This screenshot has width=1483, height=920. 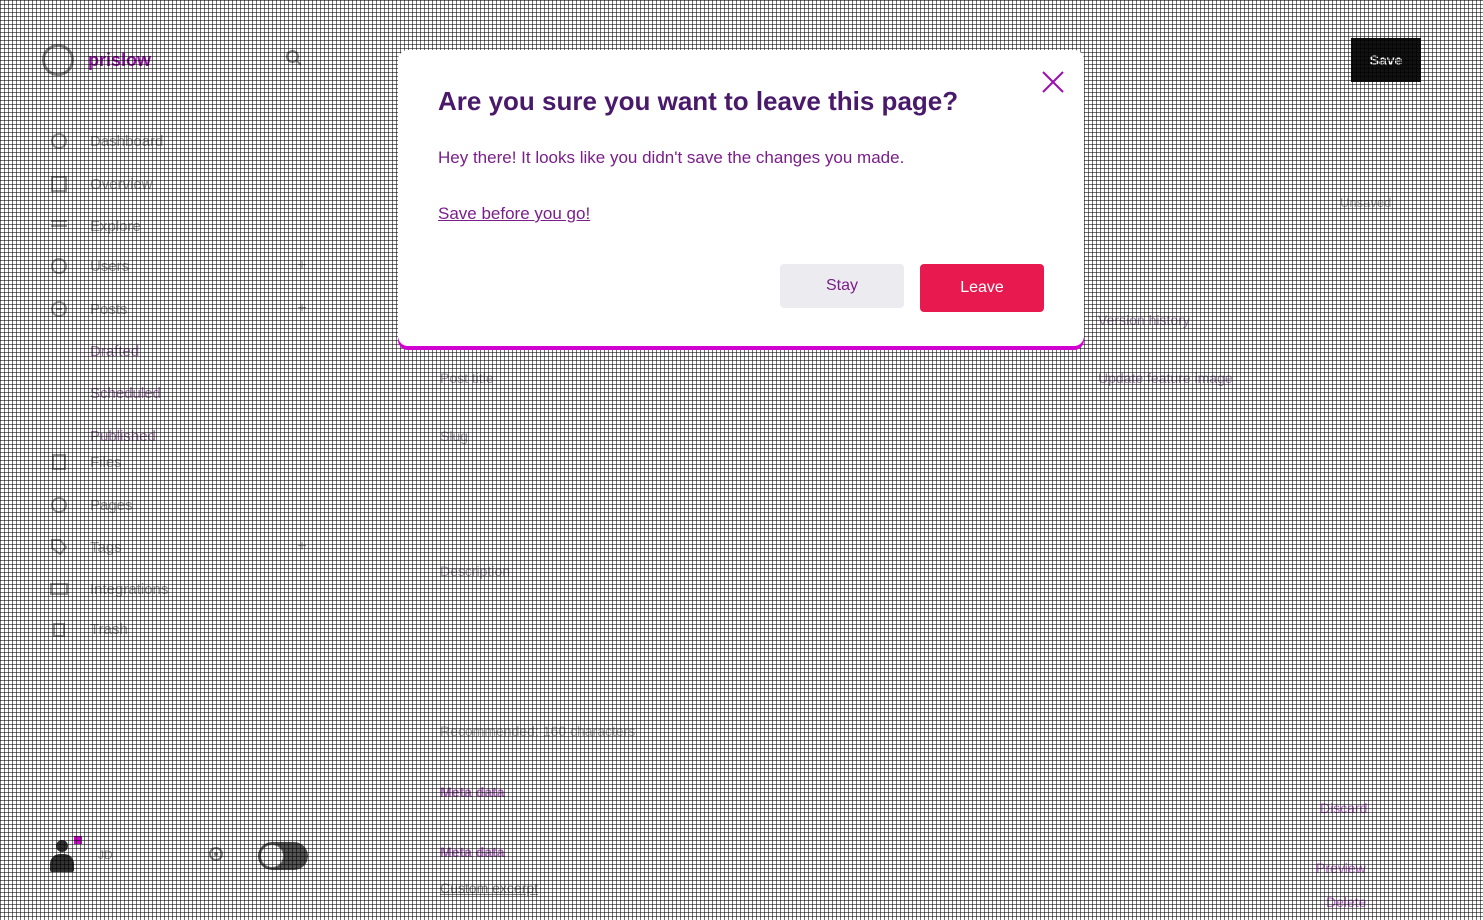 What do you see at coordinates (178, 629) in the screenshot?
I see `sidebar-item-trash: Trash` at bounding box center [178, 629].